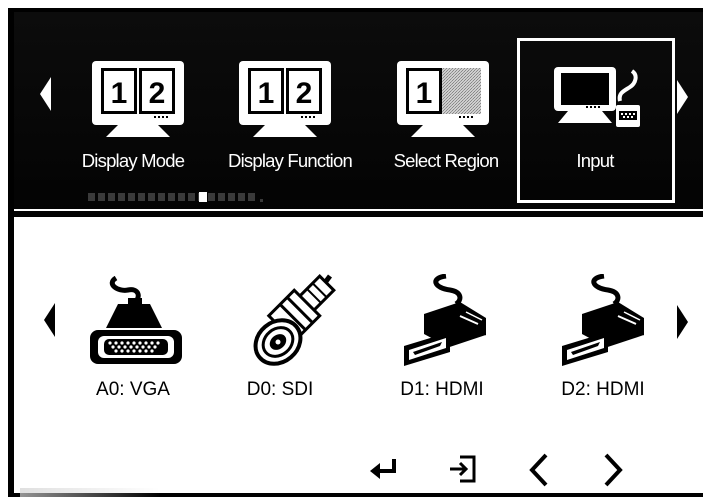 This screenshot has width=703, height=497. What do you see at coordinates (280, 389) in the screenshot?
I see `source-label-sdi: D0: SDI` at bounding box center [280, 389].